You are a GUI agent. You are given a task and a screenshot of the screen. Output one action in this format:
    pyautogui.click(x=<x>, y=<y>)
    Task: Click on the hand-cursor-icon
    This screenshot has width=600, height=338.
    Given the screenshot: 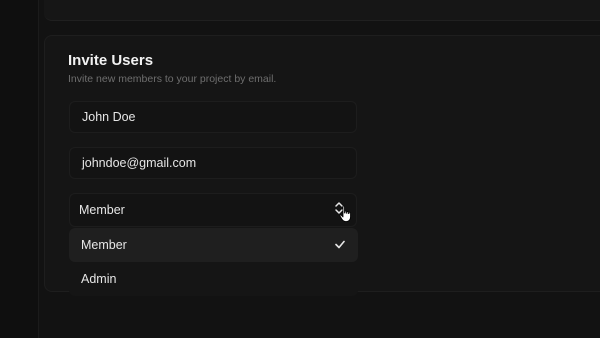 What is the action you would take?
    pyautogui.click(x=345, y=213)
    